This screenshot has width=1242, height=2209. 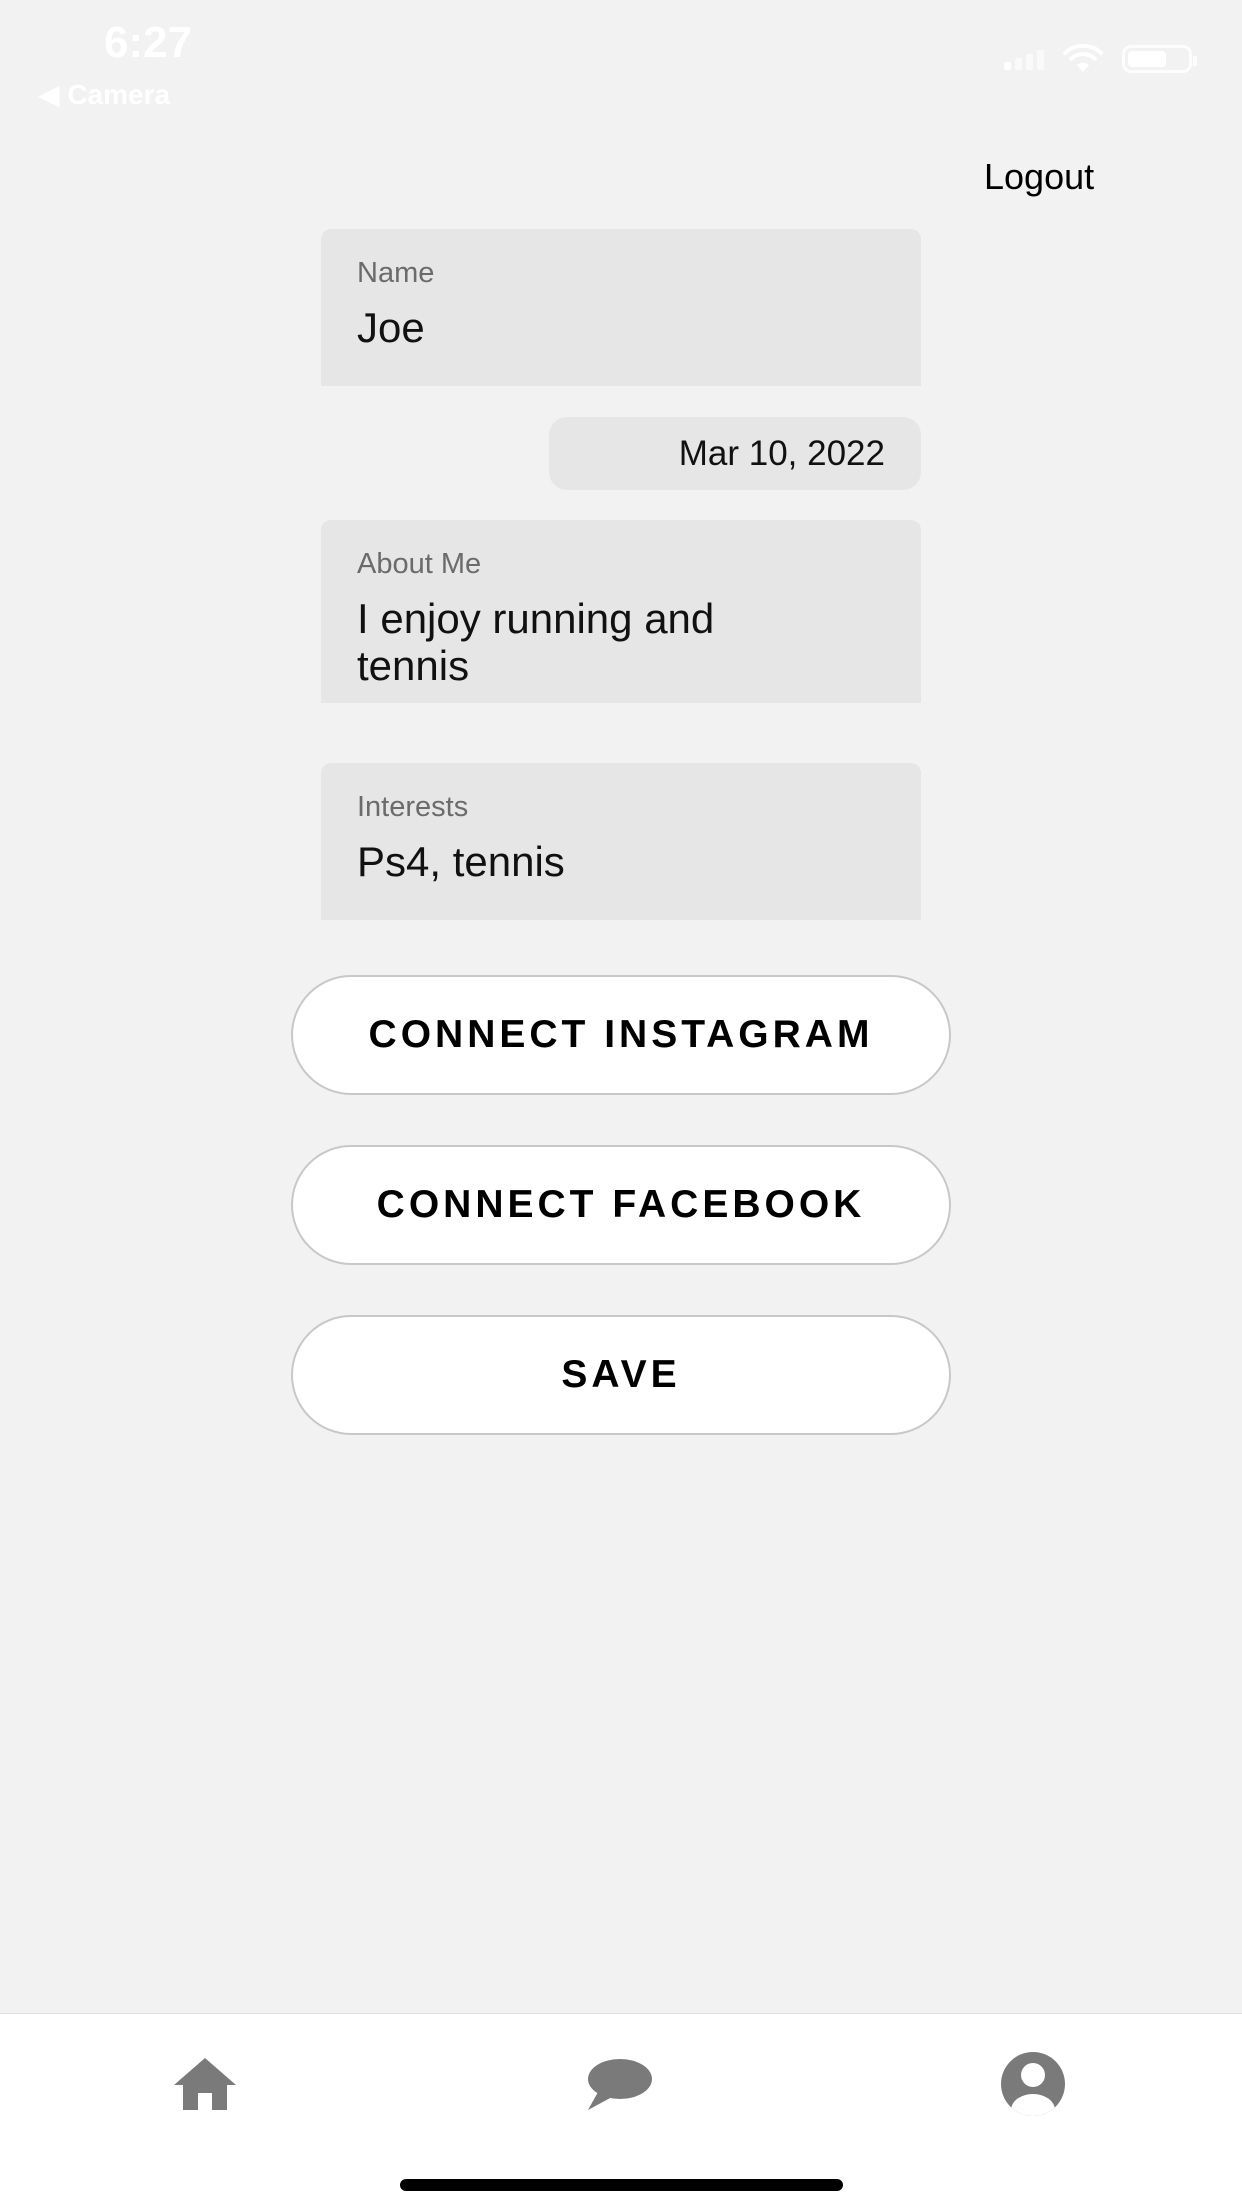 I want to click on status-time: 6:27, so click(x=148, y=42).